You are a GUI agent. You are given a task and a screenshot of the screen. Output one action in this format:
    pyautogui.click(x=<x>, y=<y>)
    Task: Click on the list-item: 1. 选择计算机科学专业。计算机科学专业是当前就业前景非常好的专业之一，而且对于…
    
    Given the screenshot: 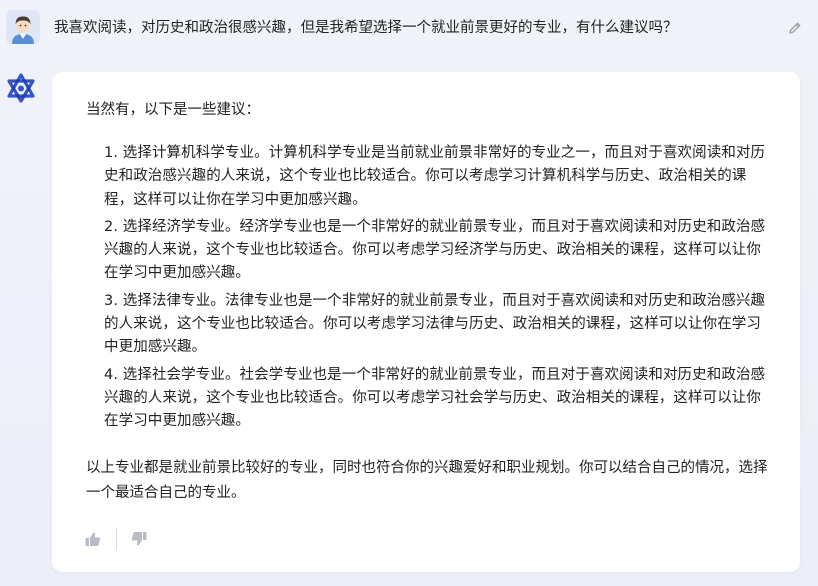 What is the action you would take?
    pyautogui.click(x=435, y=176)
    